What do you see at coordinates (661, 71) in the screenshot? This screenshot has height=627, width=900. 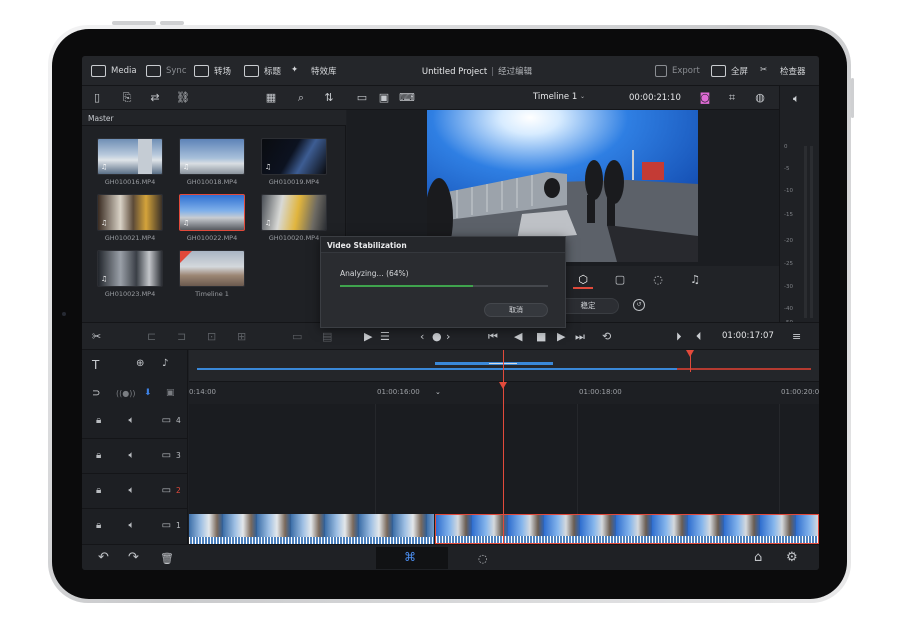 I see `export-icon` at bounding box center [661, 71].